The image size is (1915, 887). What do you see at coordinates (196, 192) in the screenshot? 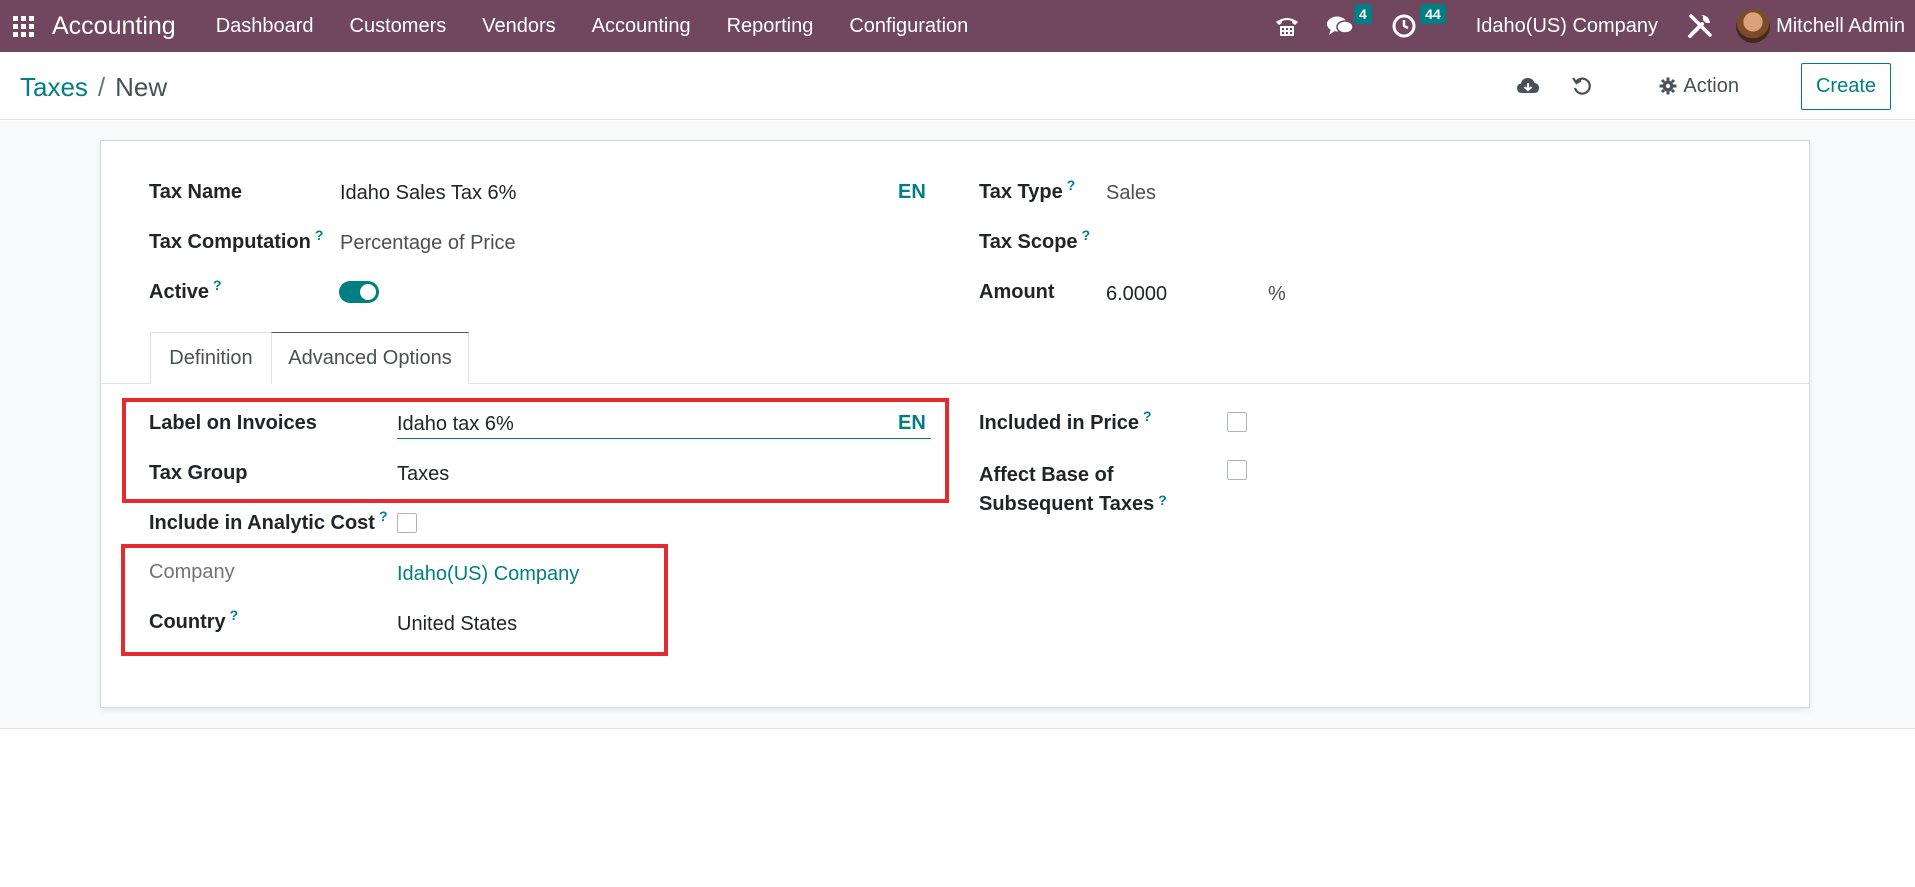
I see `tax-name-label: Tax Name` at bounding box center [196, 192].